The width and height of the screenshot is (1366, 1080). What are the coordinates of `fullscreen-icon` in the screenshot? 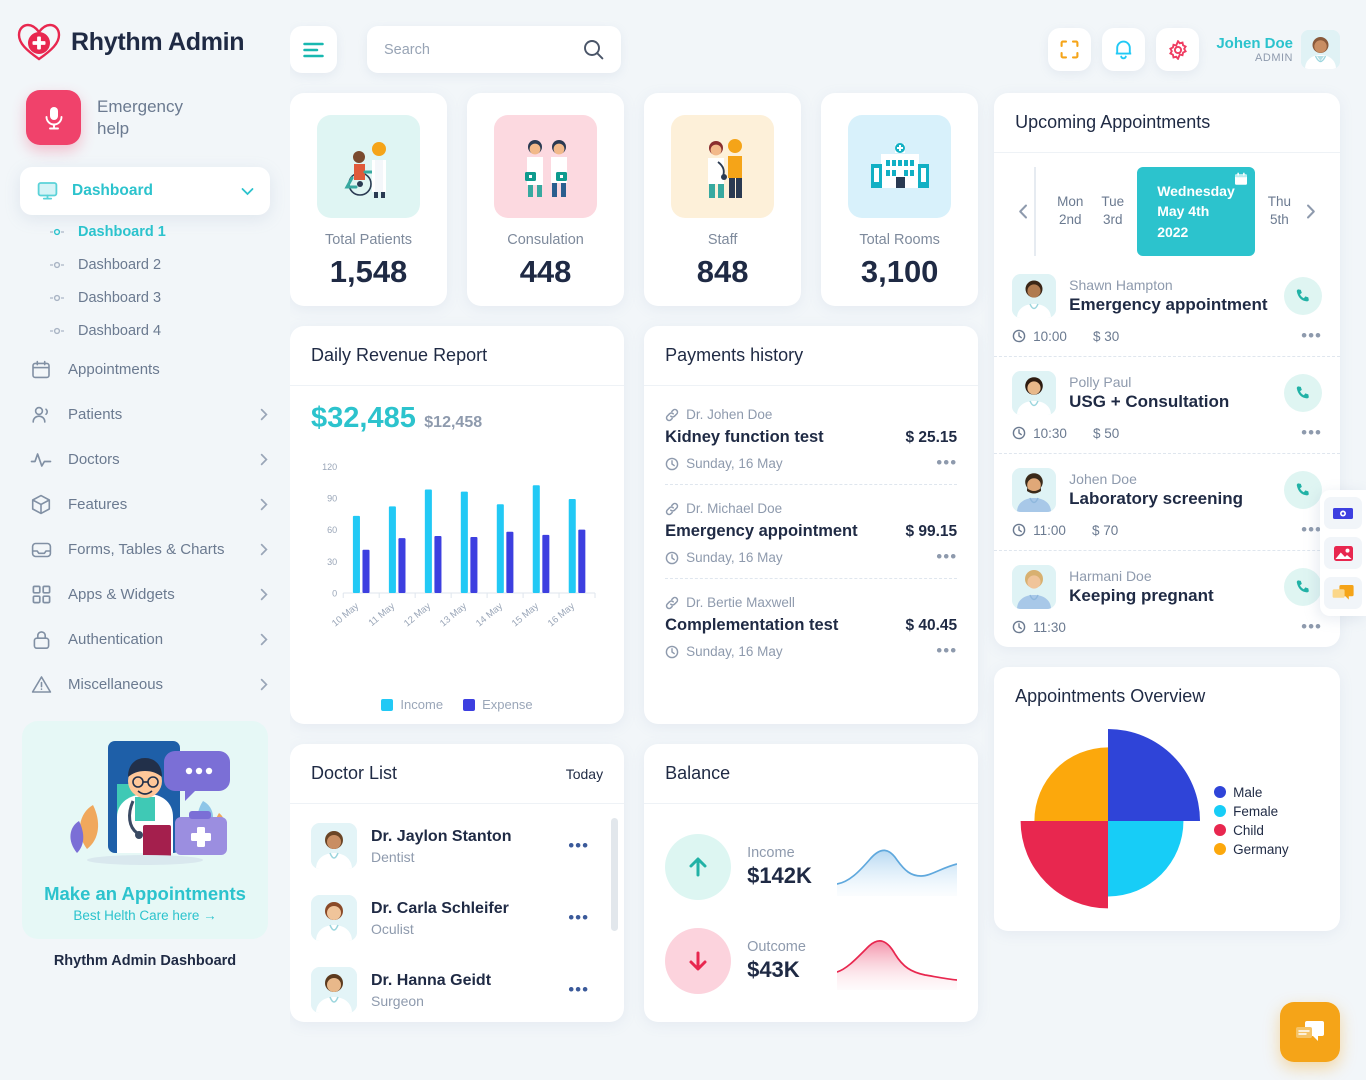 It's located at (1070, 49).